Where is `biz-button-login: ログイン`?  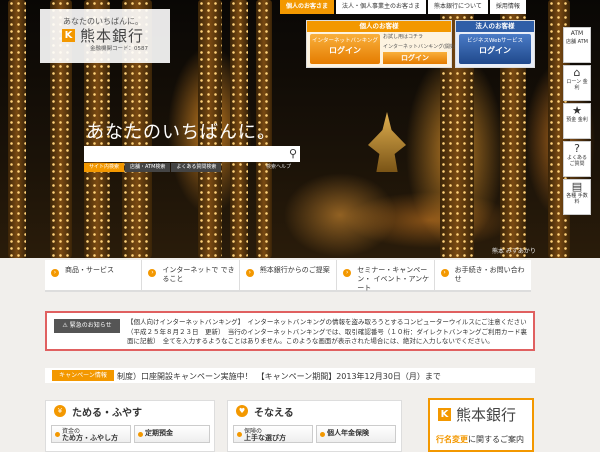 biz-button-login: ログイン is located at coordinates (495, 50).